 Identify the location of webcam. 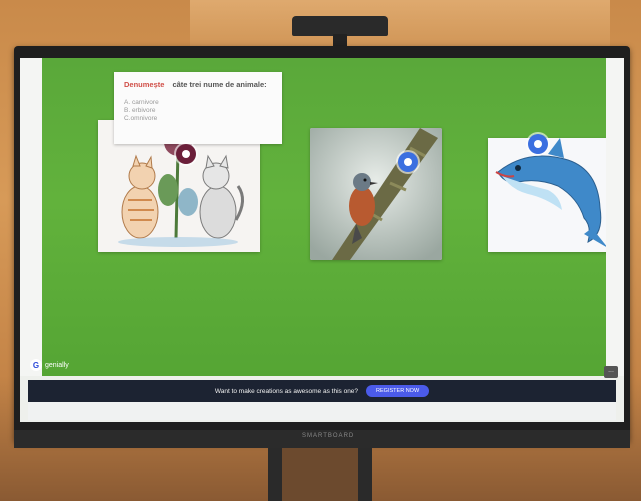
(340, 26).